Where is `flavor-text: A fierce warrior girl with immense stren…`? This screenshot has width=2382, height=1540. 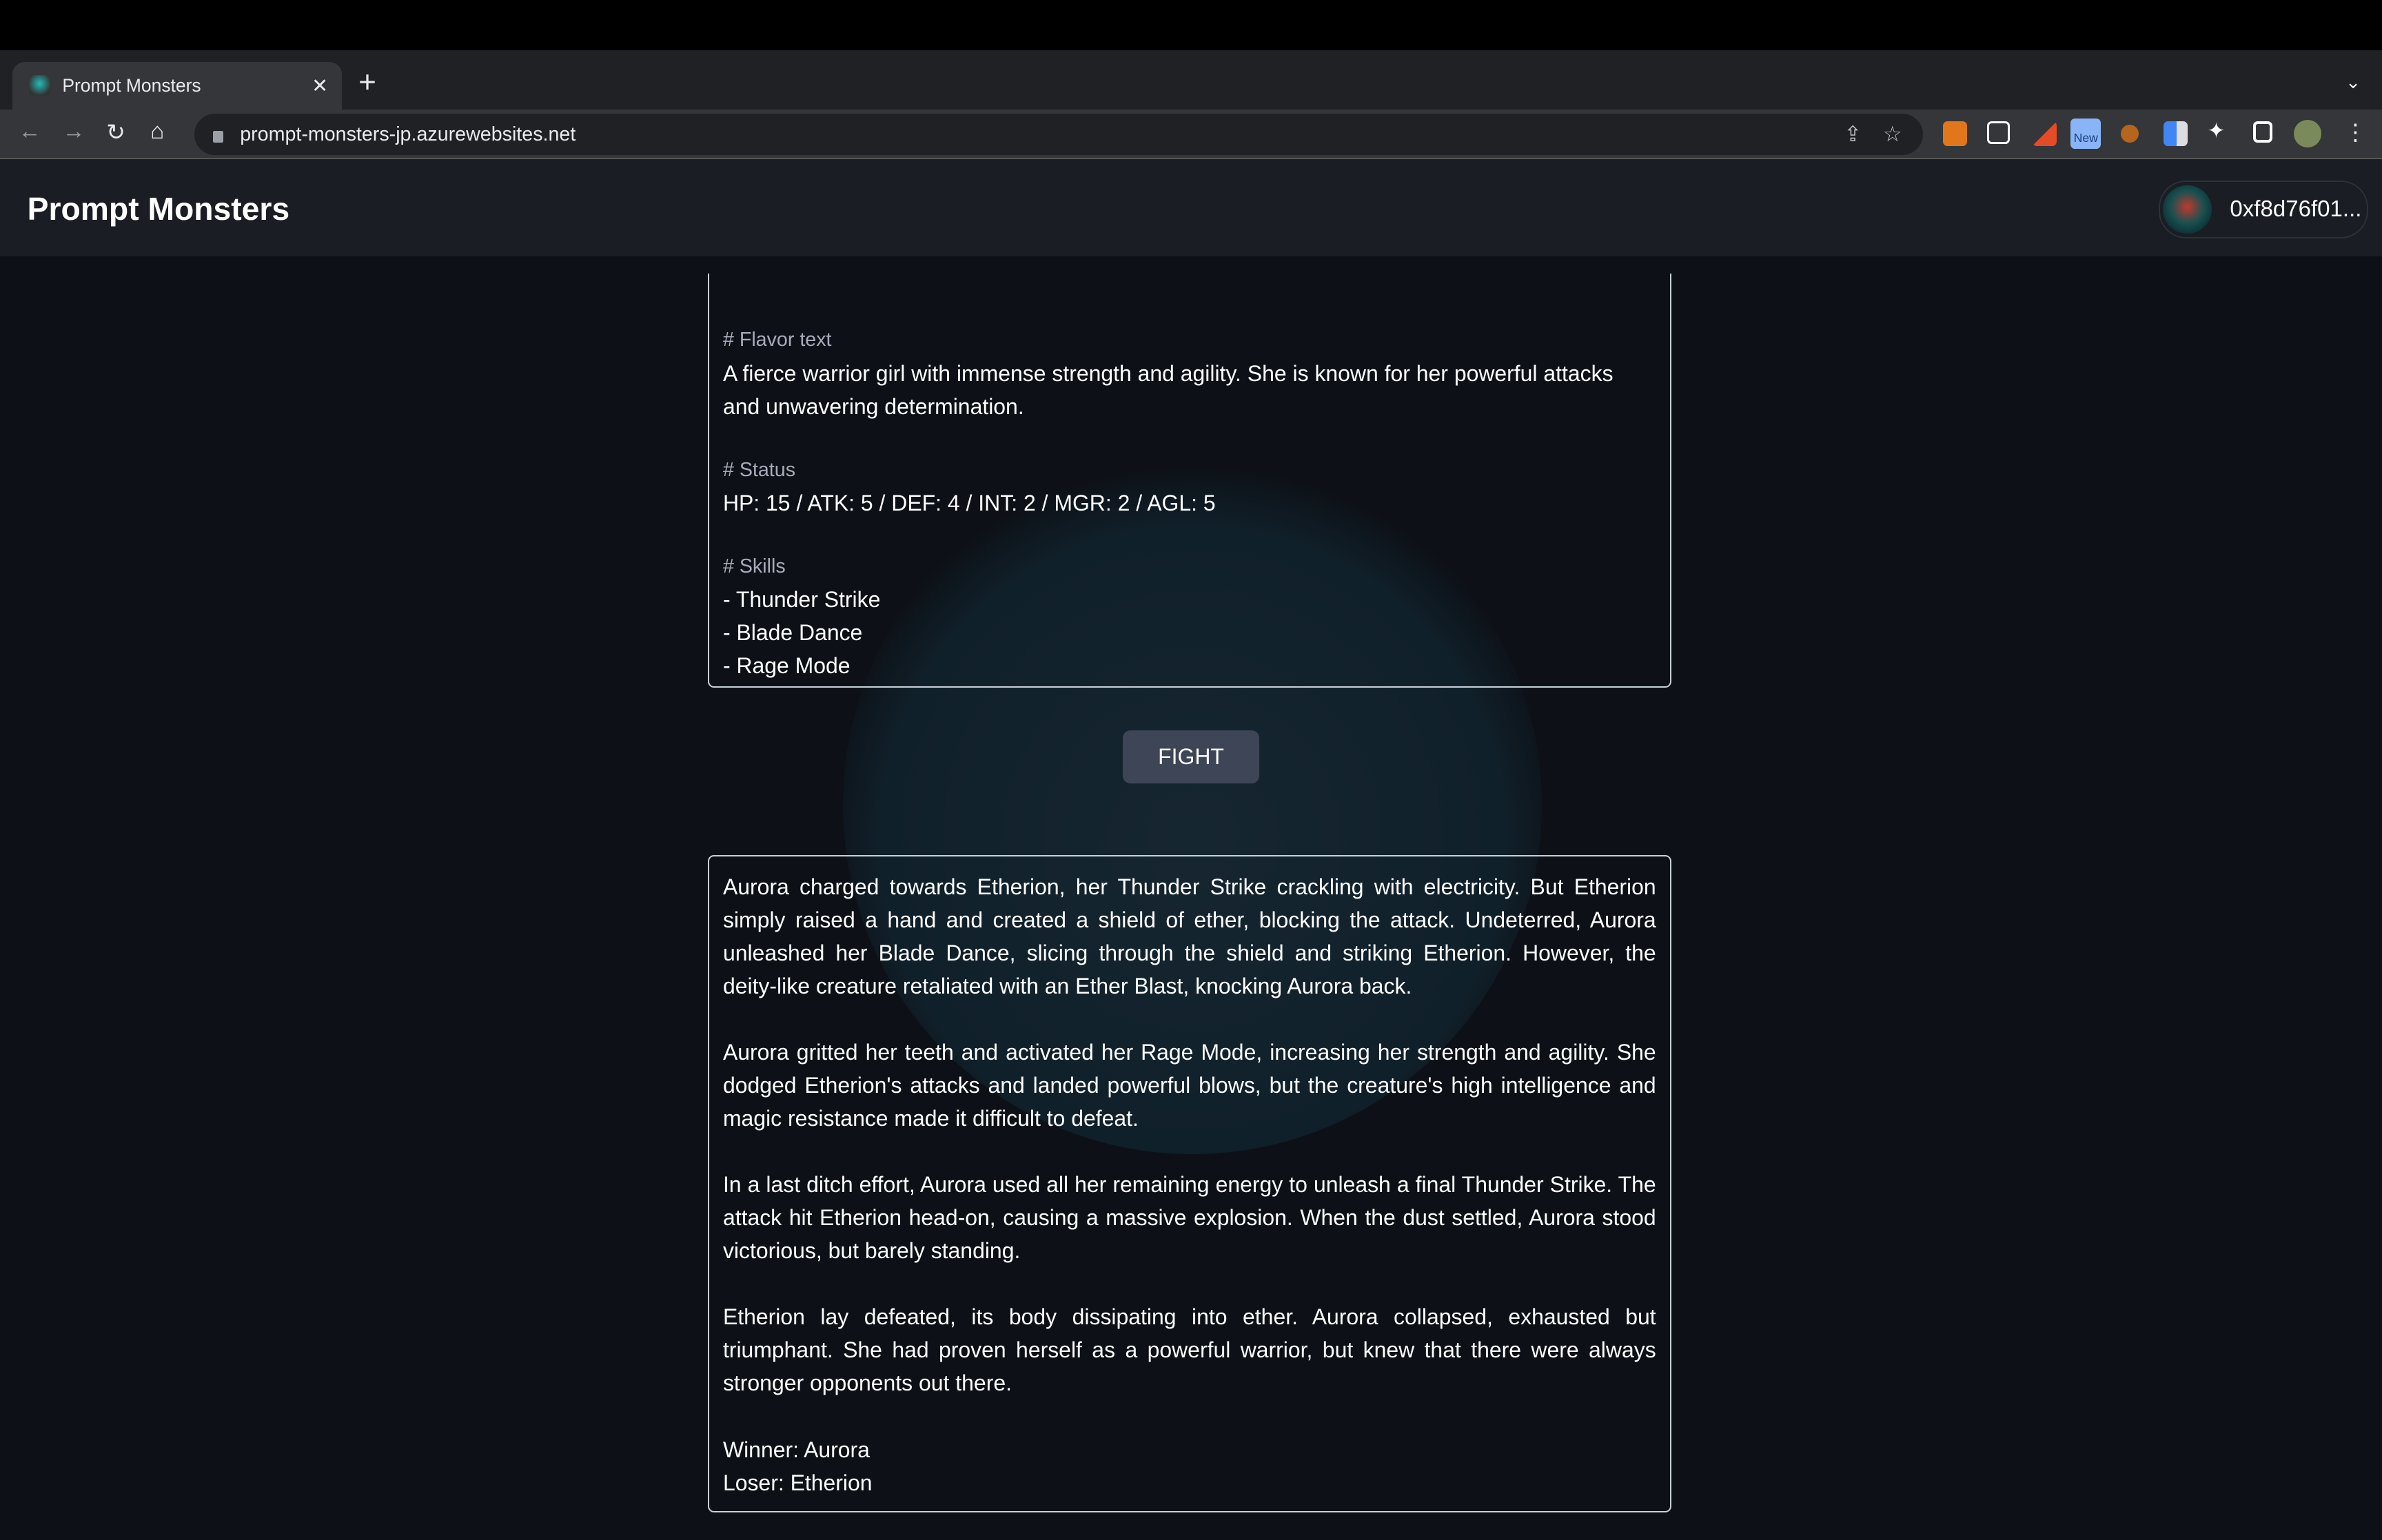 flavor-text: A fierce warrior girl with immense stren… is located at coordinates (1168, 389).